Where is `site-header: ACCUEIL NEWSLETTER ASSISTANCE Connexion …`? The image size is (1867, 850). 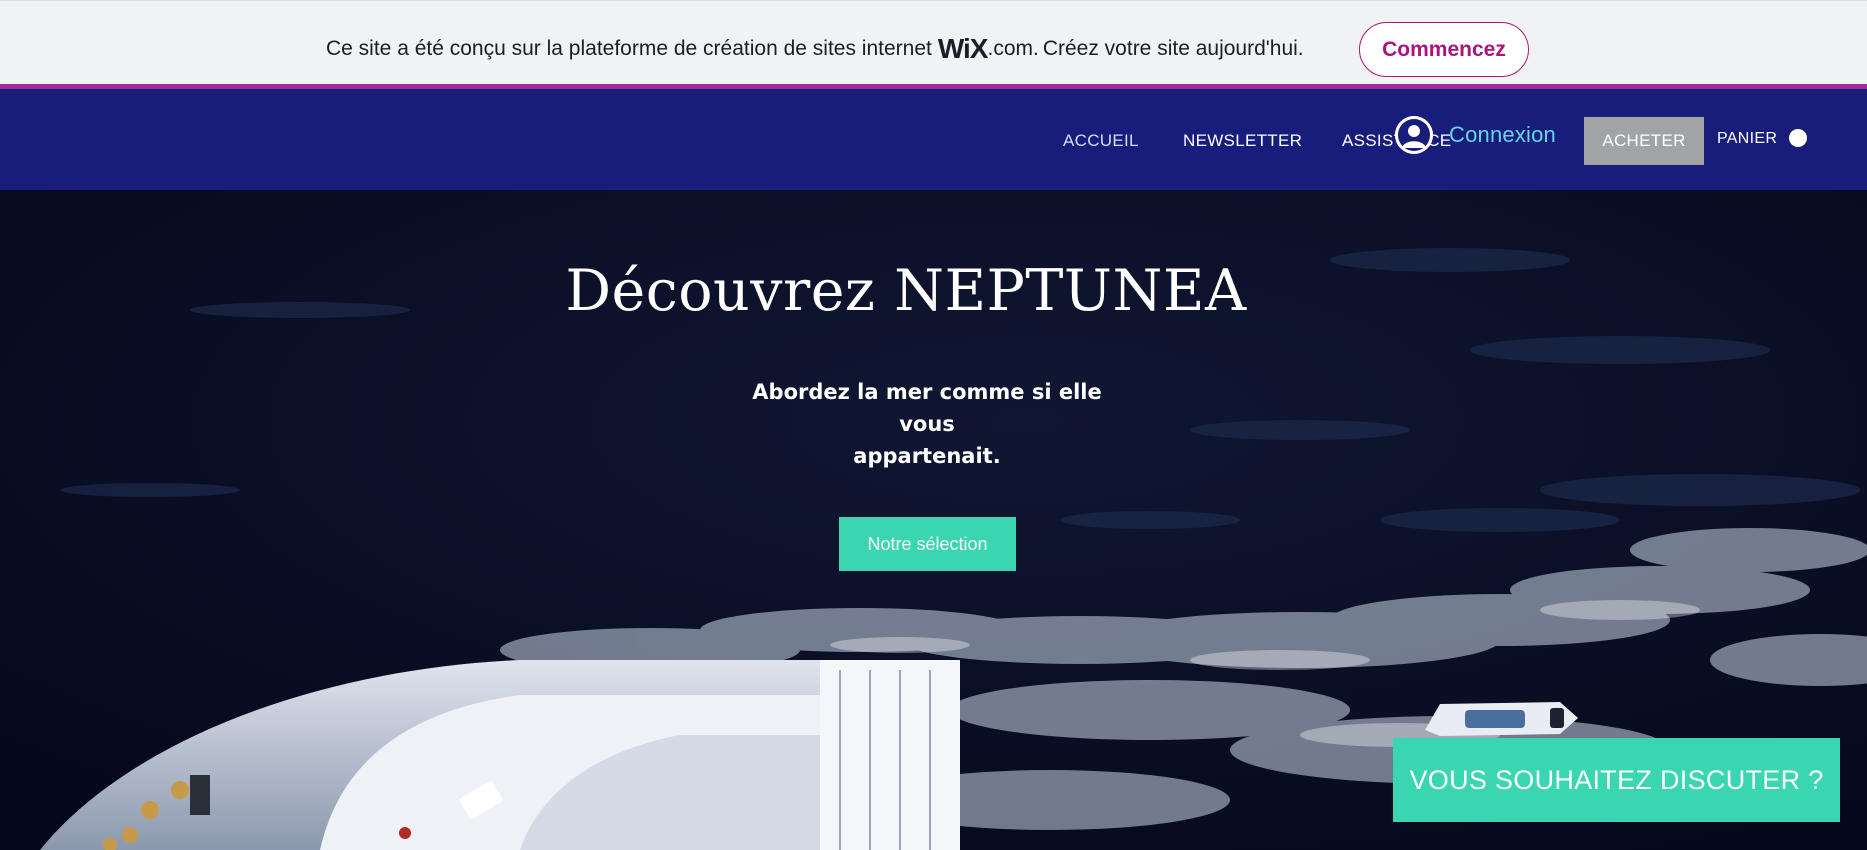 site-header: ACCUEIL NEWSLETTER ASSISTANCE Connexion … is located at coordinates (933, 139).